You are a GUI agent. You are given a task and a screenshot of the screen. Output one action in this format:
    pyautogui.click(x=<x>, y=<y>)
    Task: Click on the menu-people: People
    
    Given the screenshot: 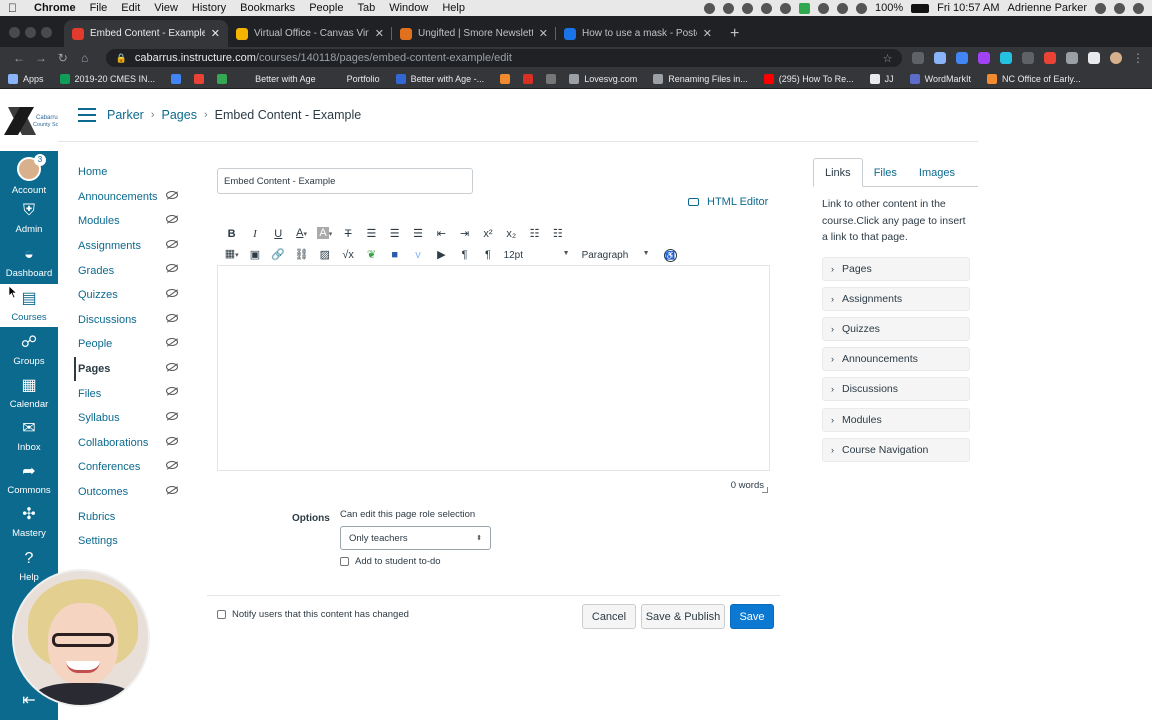 What is the action you would take?
    pyautogui.click(x=326, y=8)
    